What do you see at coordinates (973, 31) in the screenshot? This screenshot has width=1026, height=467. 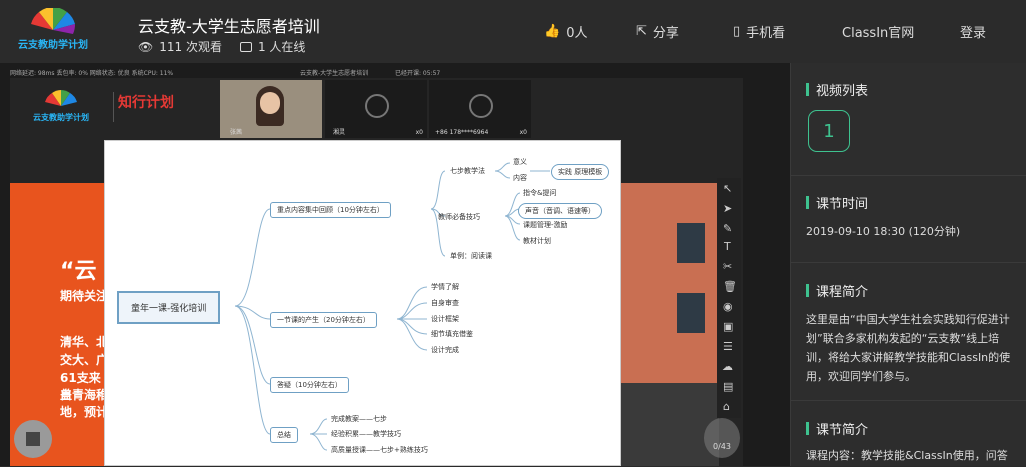 I see `login-button: 登录` at bounding box center [973, 31].